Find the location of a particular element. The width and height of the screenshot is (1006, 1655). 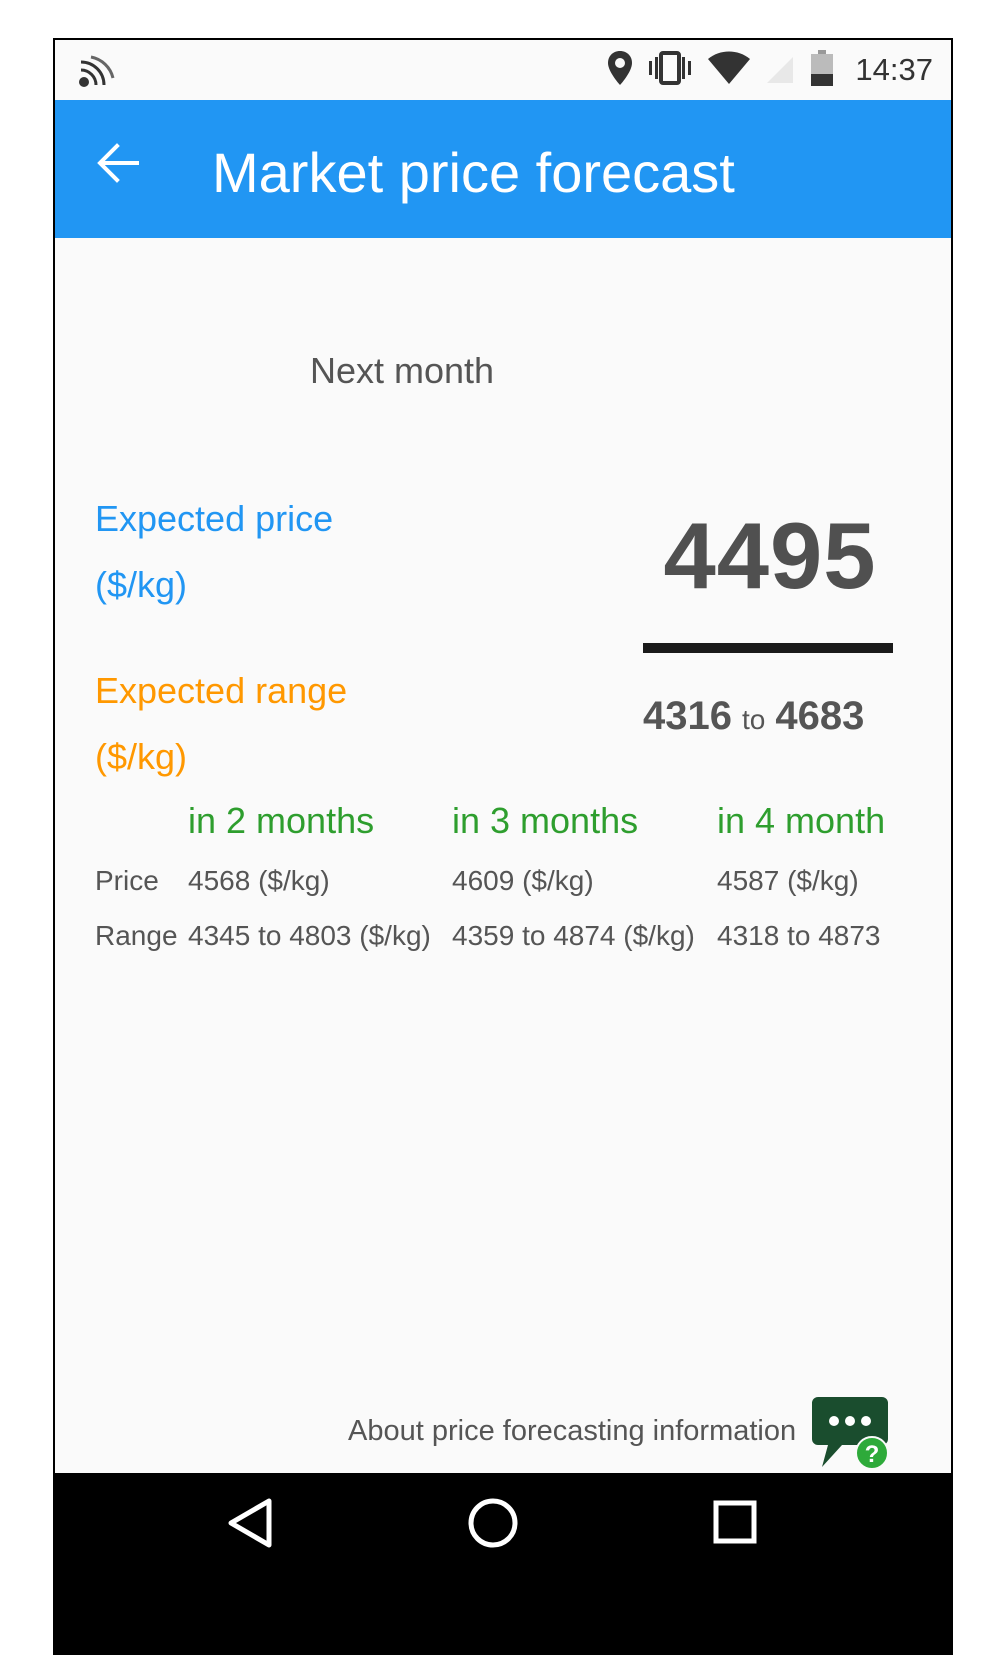

expected-price-label: Expected price ($/kg) is located at coordinates (214, 552).